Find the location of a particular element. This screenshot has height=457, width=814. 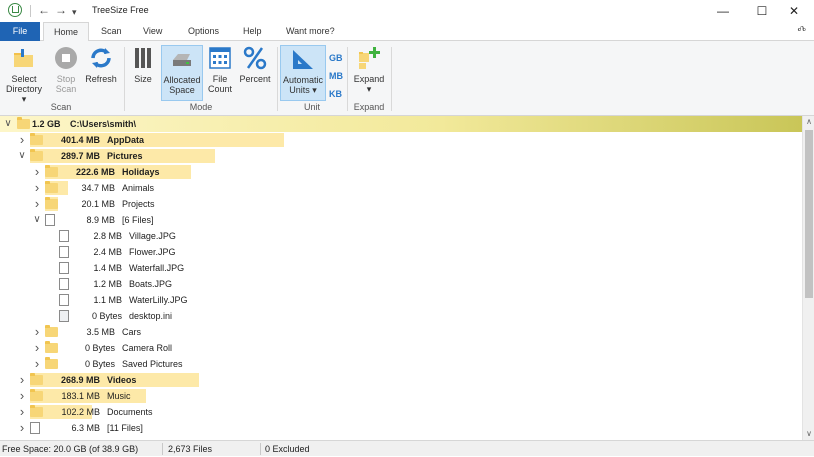

unit-options: GB MB KB is located at coordinates (336, 76).